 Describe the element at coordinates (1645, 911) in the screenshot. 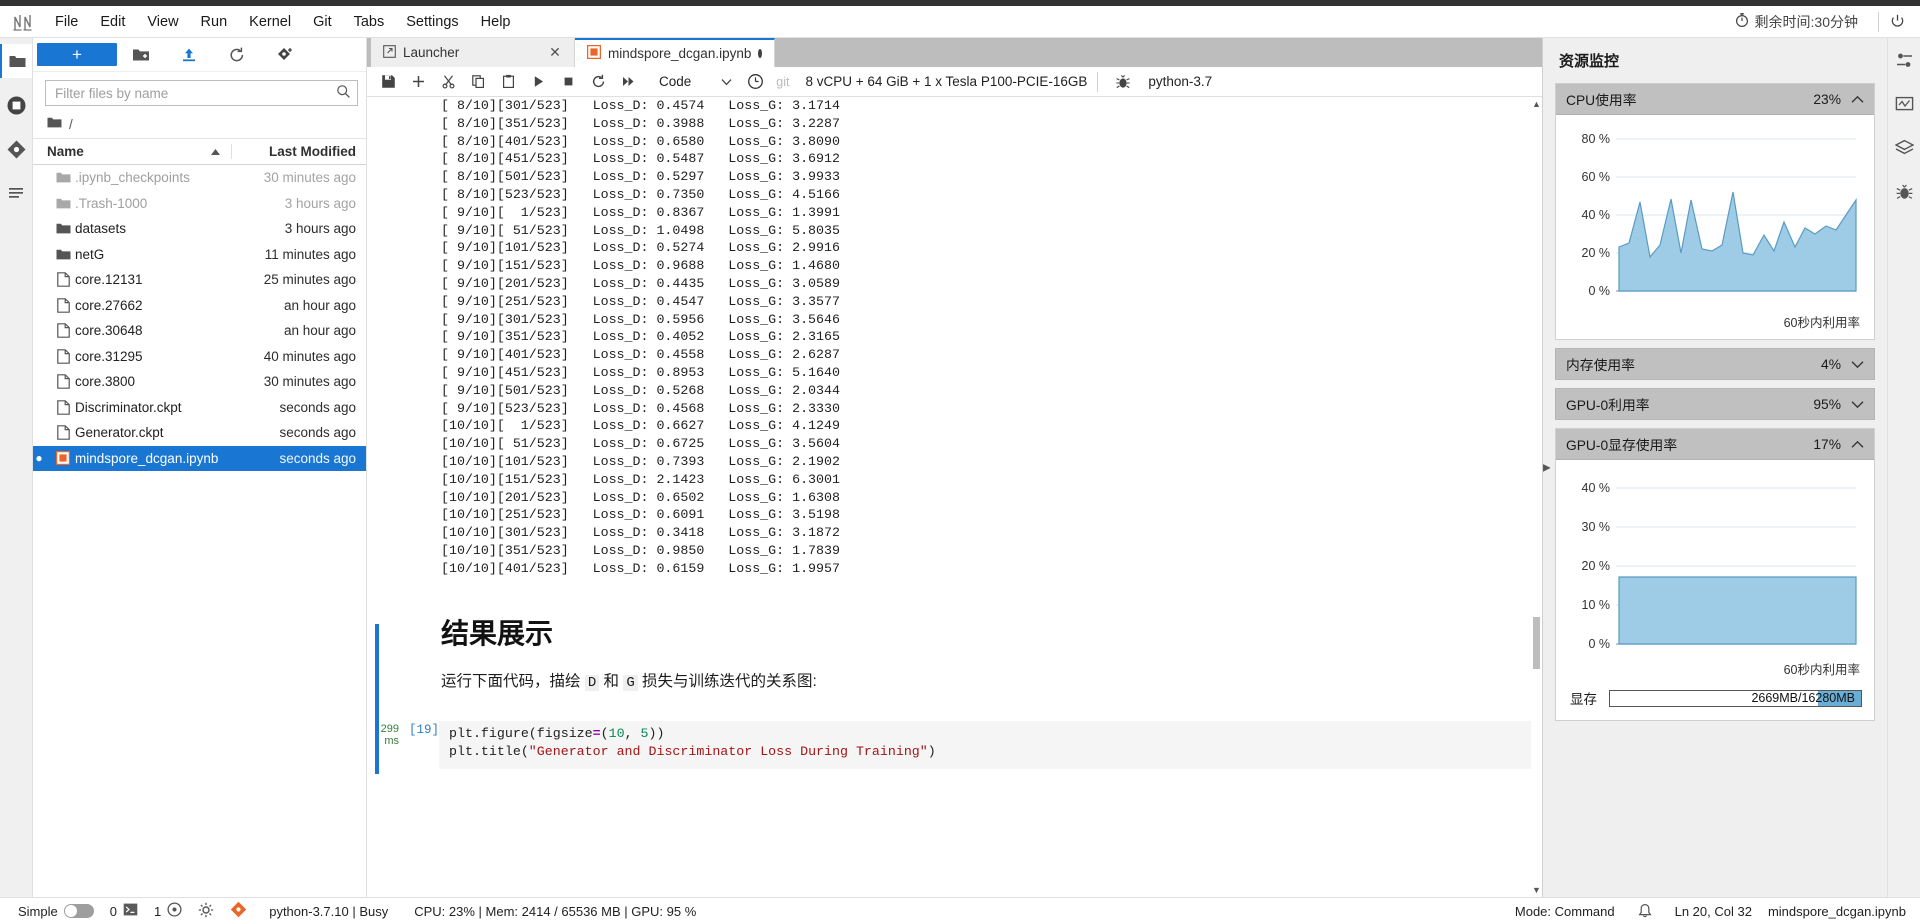

I see `bell-icon` at that location.